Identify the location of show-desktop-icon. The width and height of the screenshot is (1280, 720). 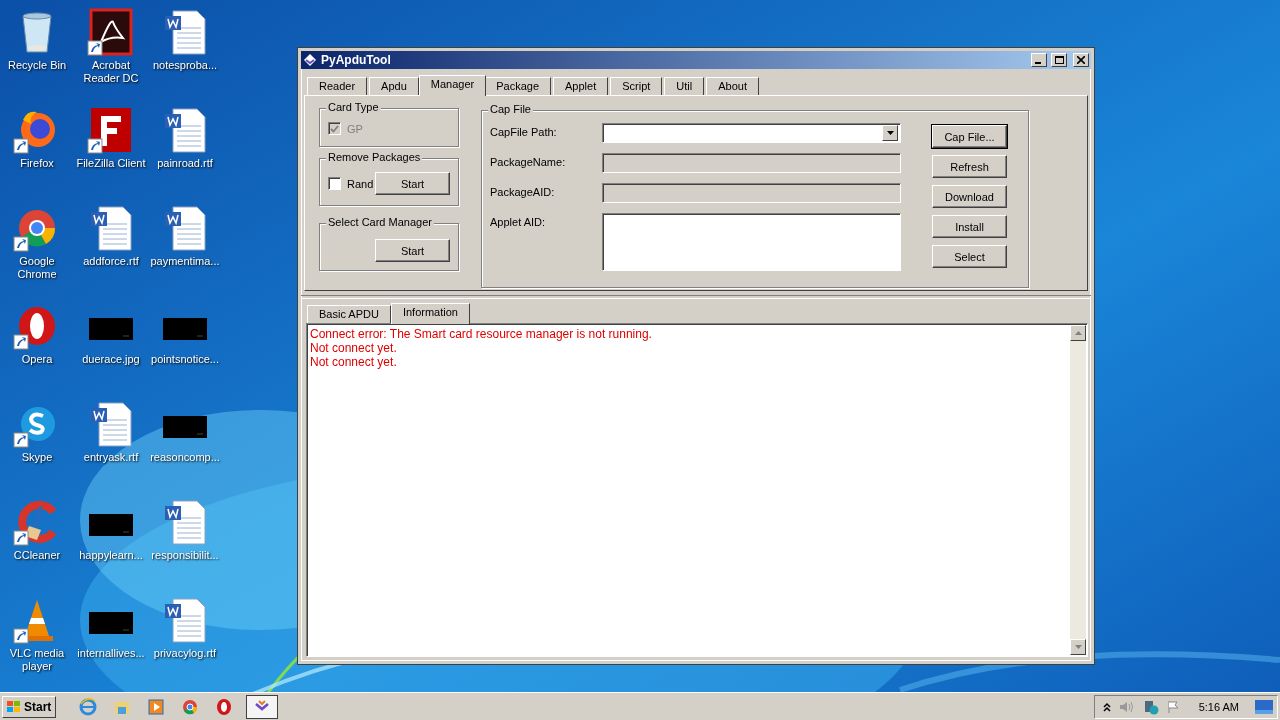
(1264, 706).